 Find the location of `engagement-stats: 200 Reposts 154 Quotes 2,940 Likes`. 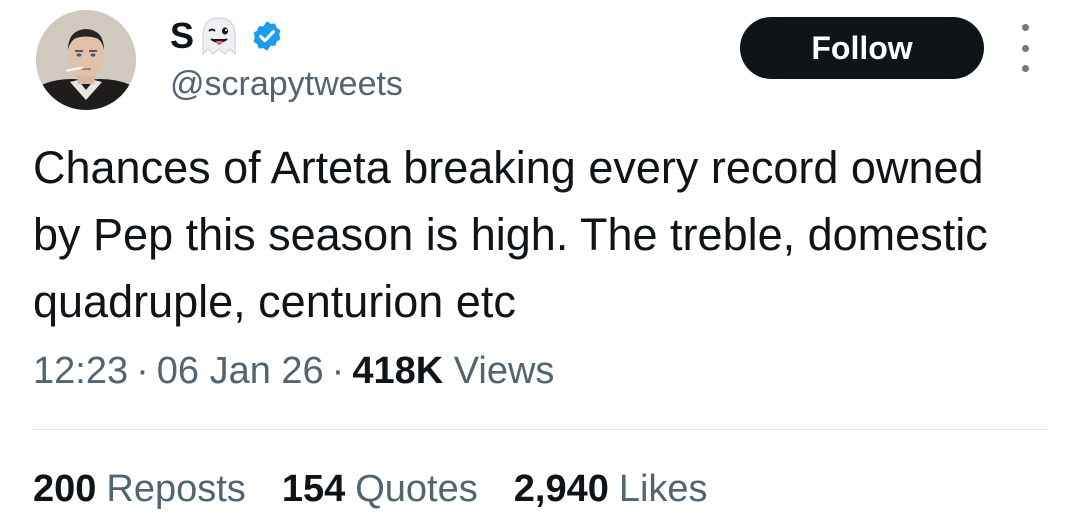

engagement-stats: 200 Reposts 154 Quotes 2,940 Likes is located at coordinates (388, 489).